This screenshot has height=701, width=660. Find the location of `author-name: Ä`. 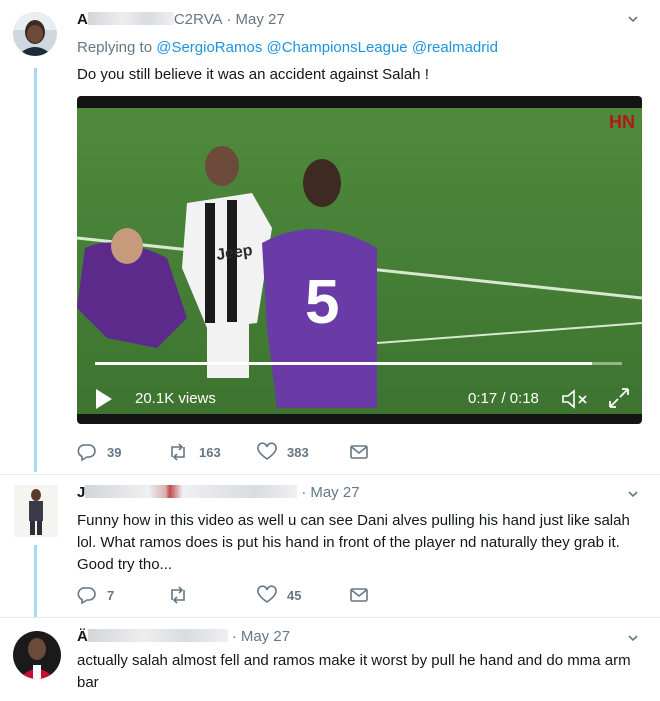

author-name: Ä is located at coordinates (82, 636).